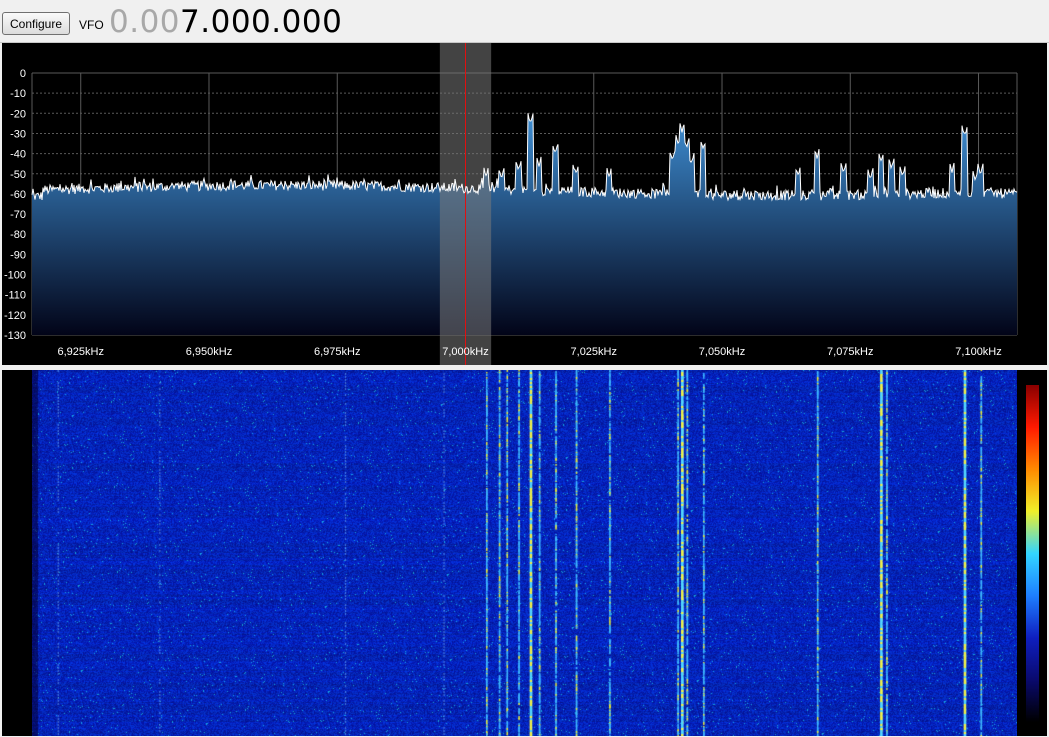 The image size is (1049, 737). I want to click on y-tick-label: 0, so click(23, 74).